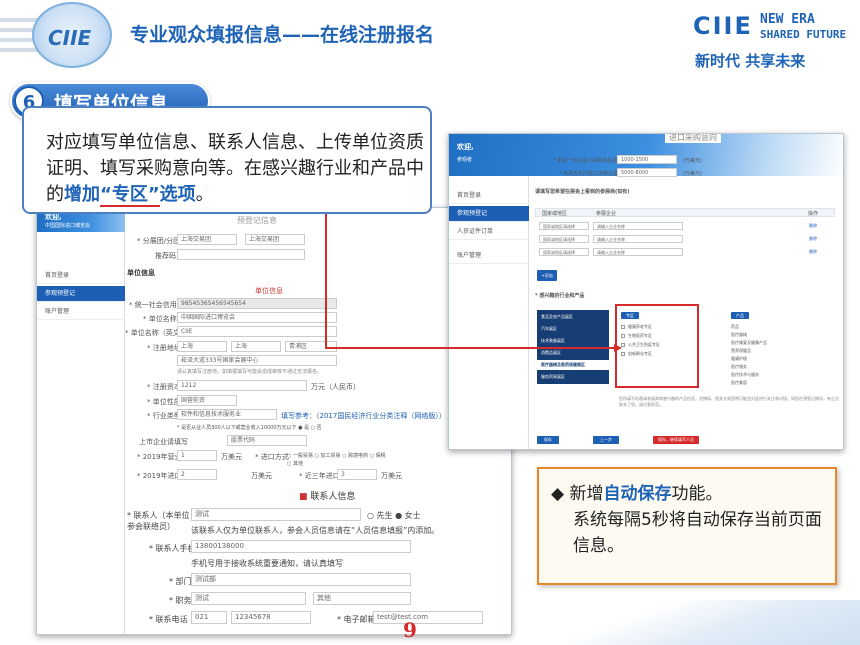 This screenshot has width=860, height=645. Describe the element at coordinates (130, 195) in the screenshot. I see `description-highlight-zone: “专区”` at that location.